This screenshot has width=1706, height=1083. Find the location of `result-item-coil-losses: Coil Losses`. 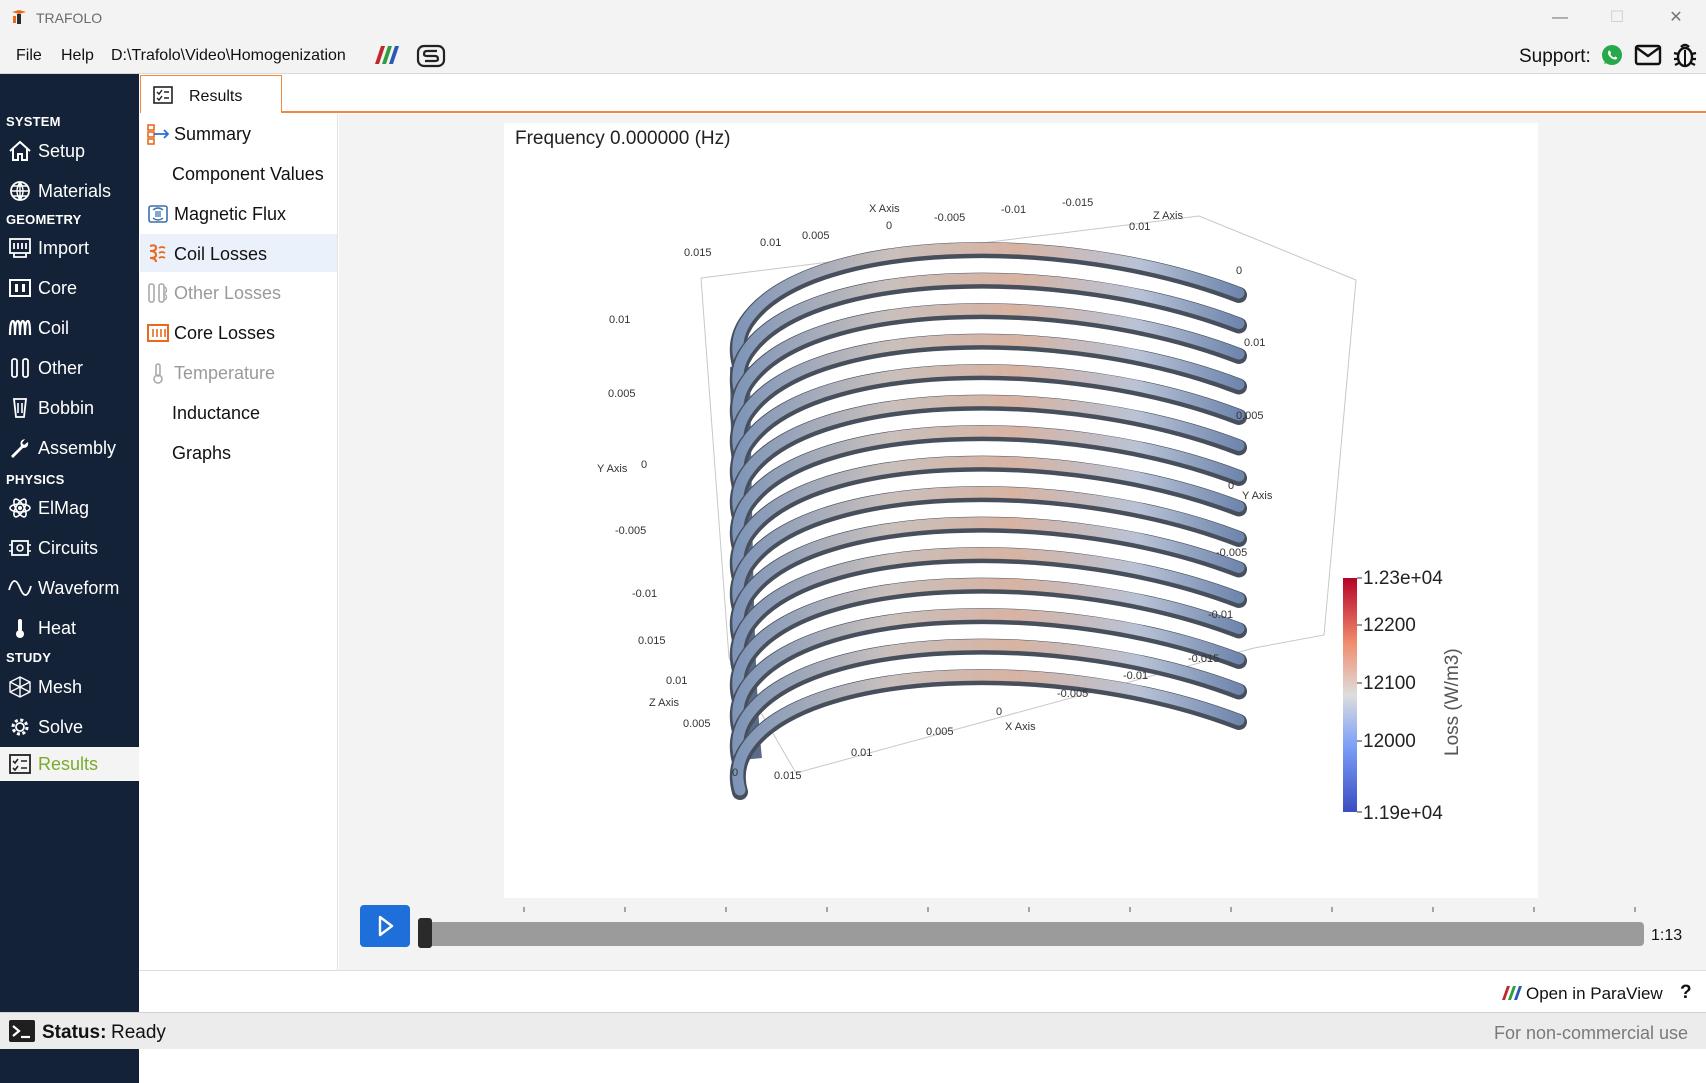

result-item-coil-losses: Coil Losses is located at coordinates (238, 253).